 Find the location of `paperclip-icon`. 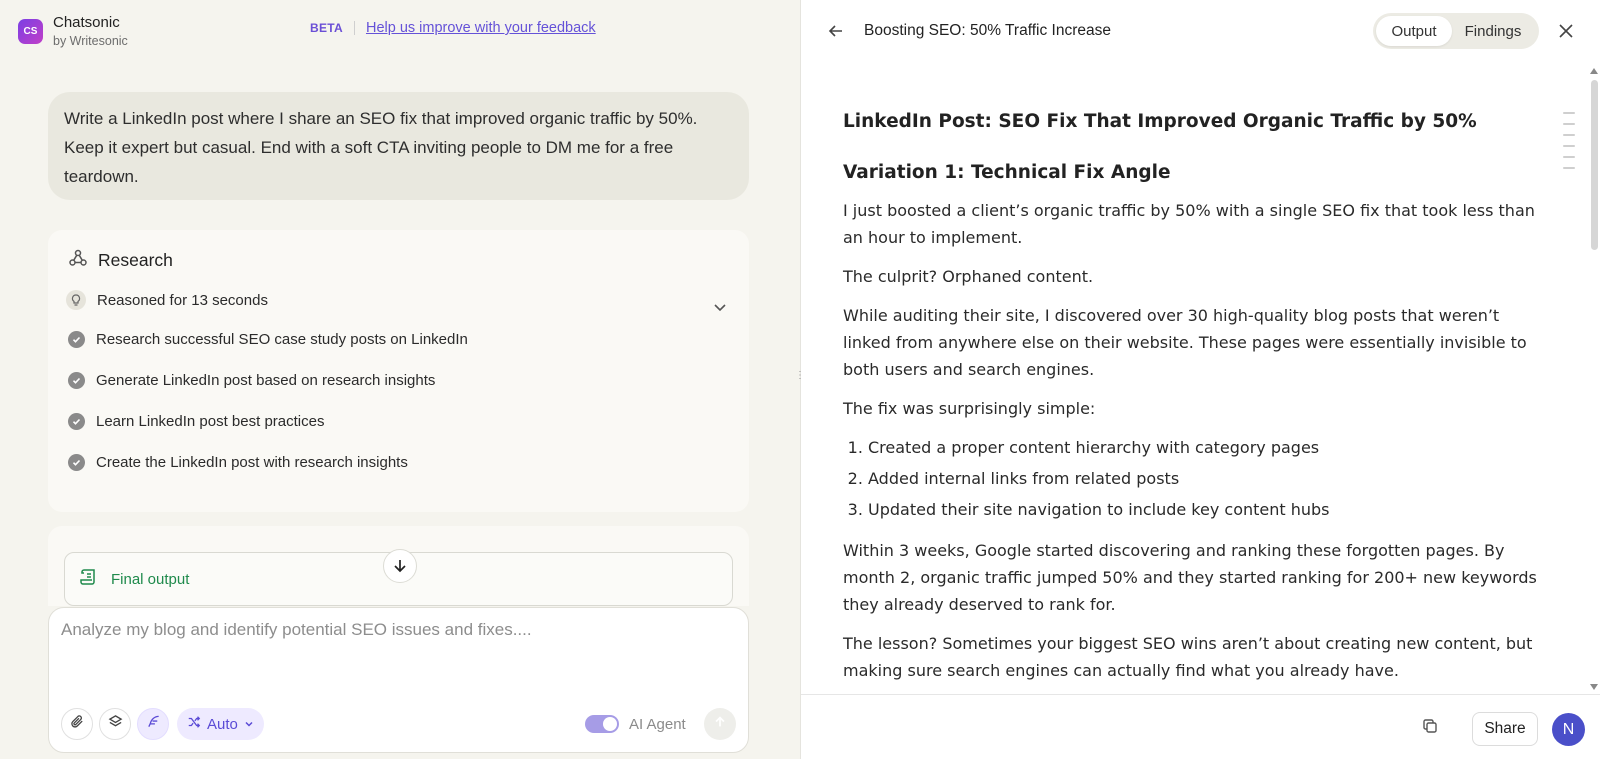

paperclip-icon is located at coordinates (77, 724).